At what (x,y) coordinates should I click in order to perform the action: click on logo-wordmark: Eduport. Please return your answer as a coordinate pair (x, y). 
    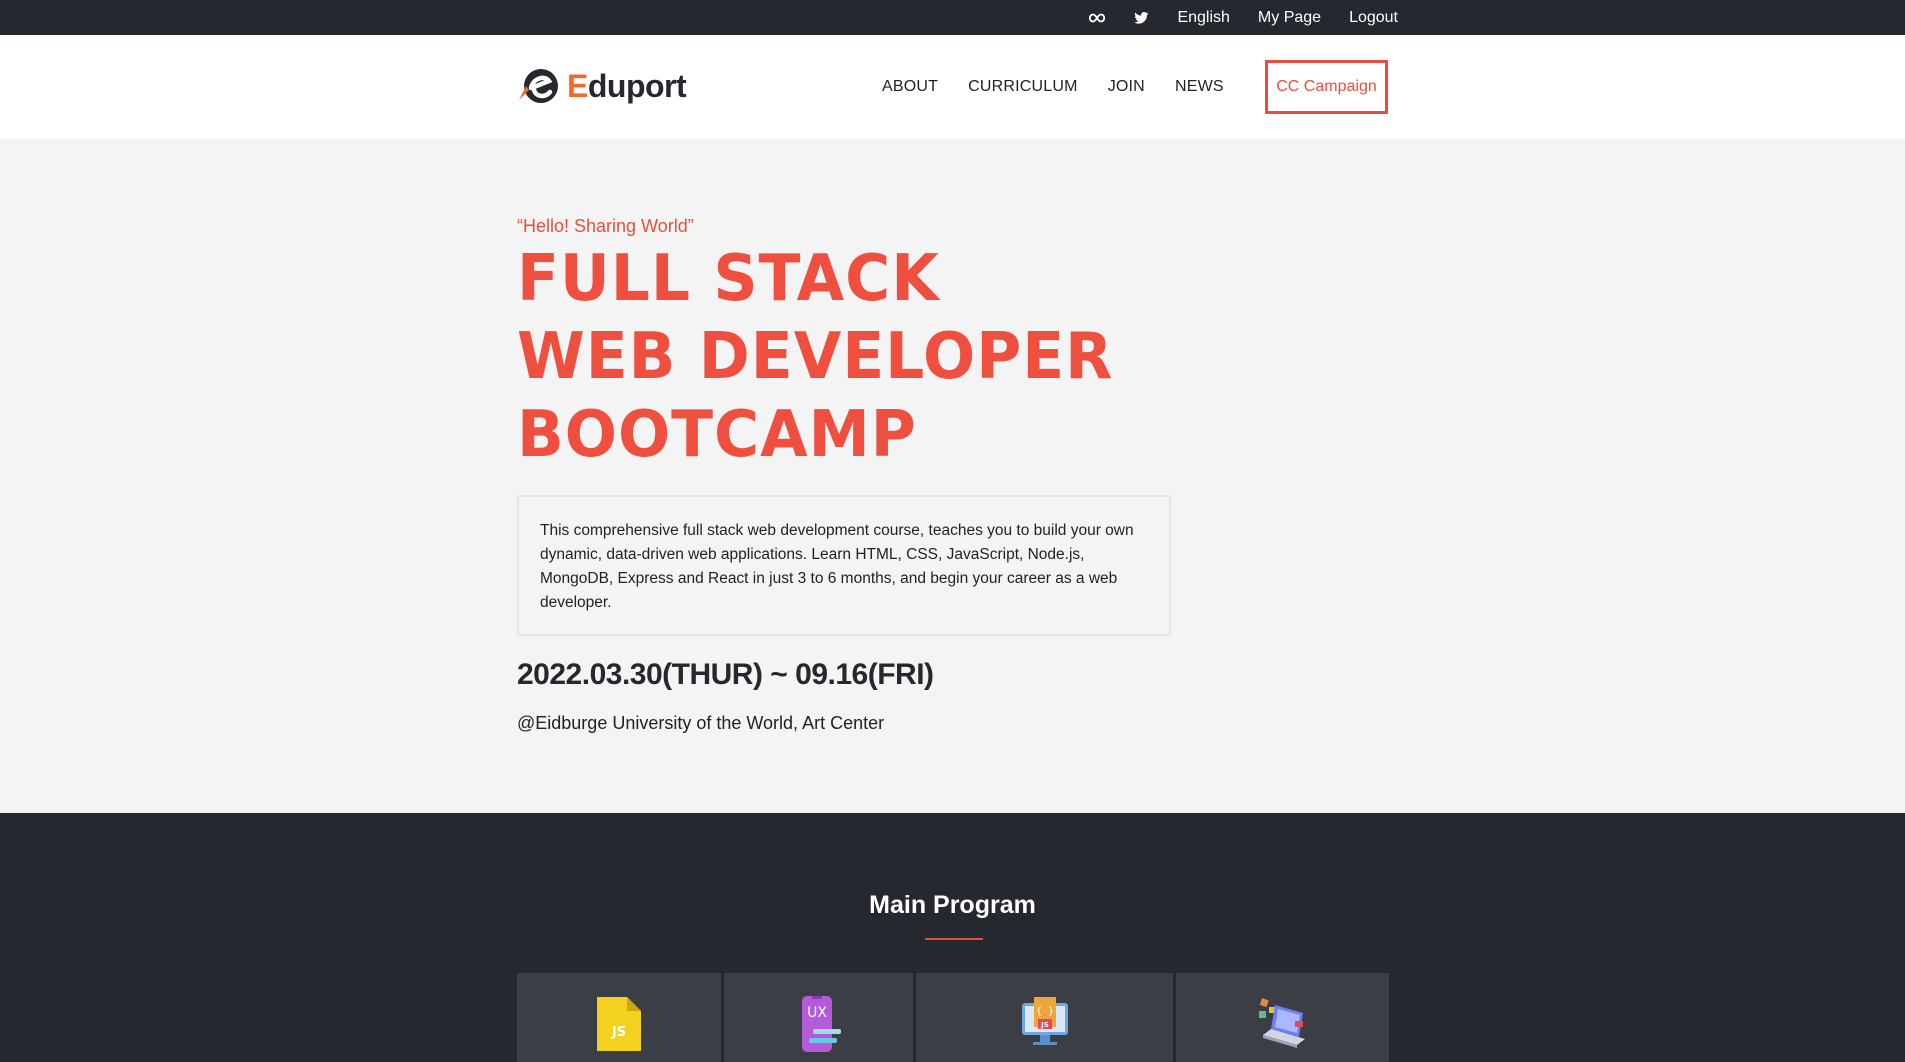
    Looking at the image, I should click on (627, 85).